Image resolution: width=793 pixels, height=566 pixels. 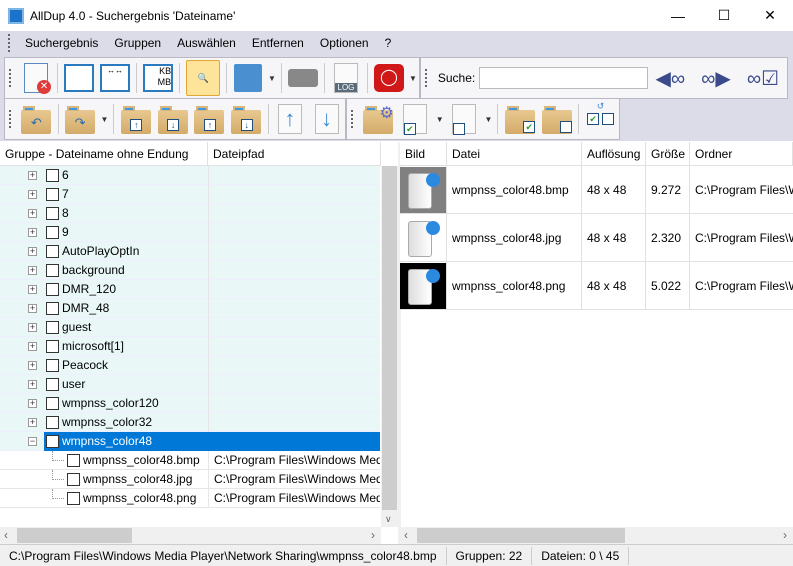 What do you see at coordinates (78, 78) in the screenshot?
I see `columns-icon` at bounding box center [78, 78].